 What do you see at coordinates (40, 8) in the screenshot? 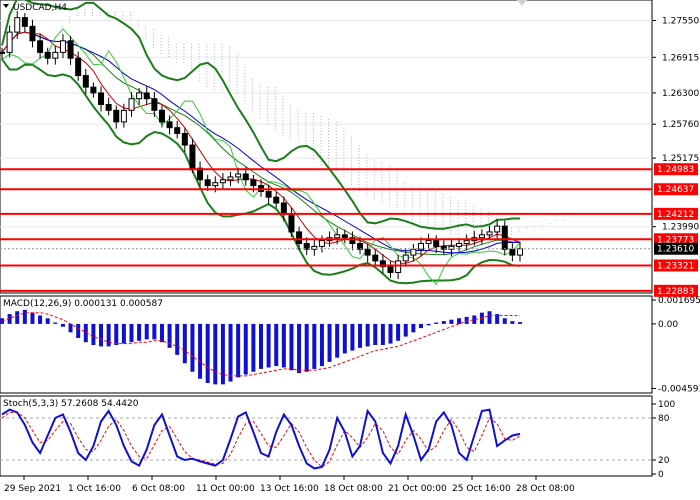
I see `symbol-title: USDCAD,H4` at bounding box center [40, 8].